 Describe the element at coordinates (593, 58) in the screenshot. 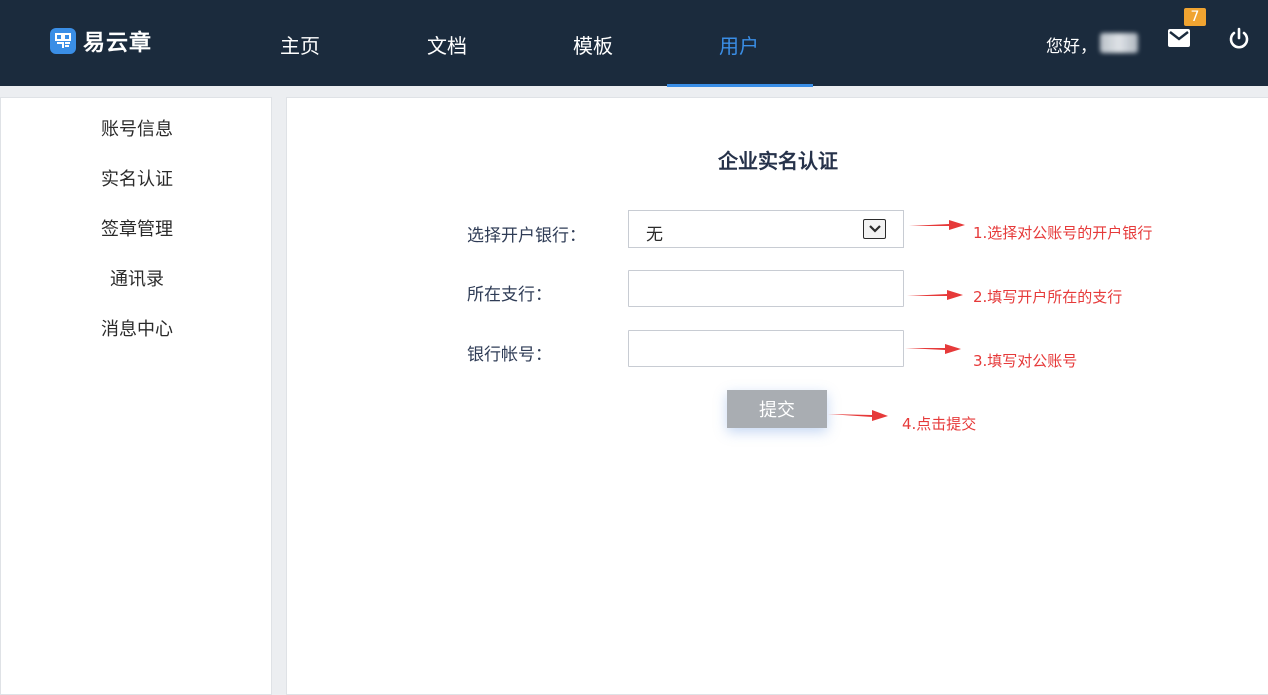

I see `nav-templates: 模板` at that location.